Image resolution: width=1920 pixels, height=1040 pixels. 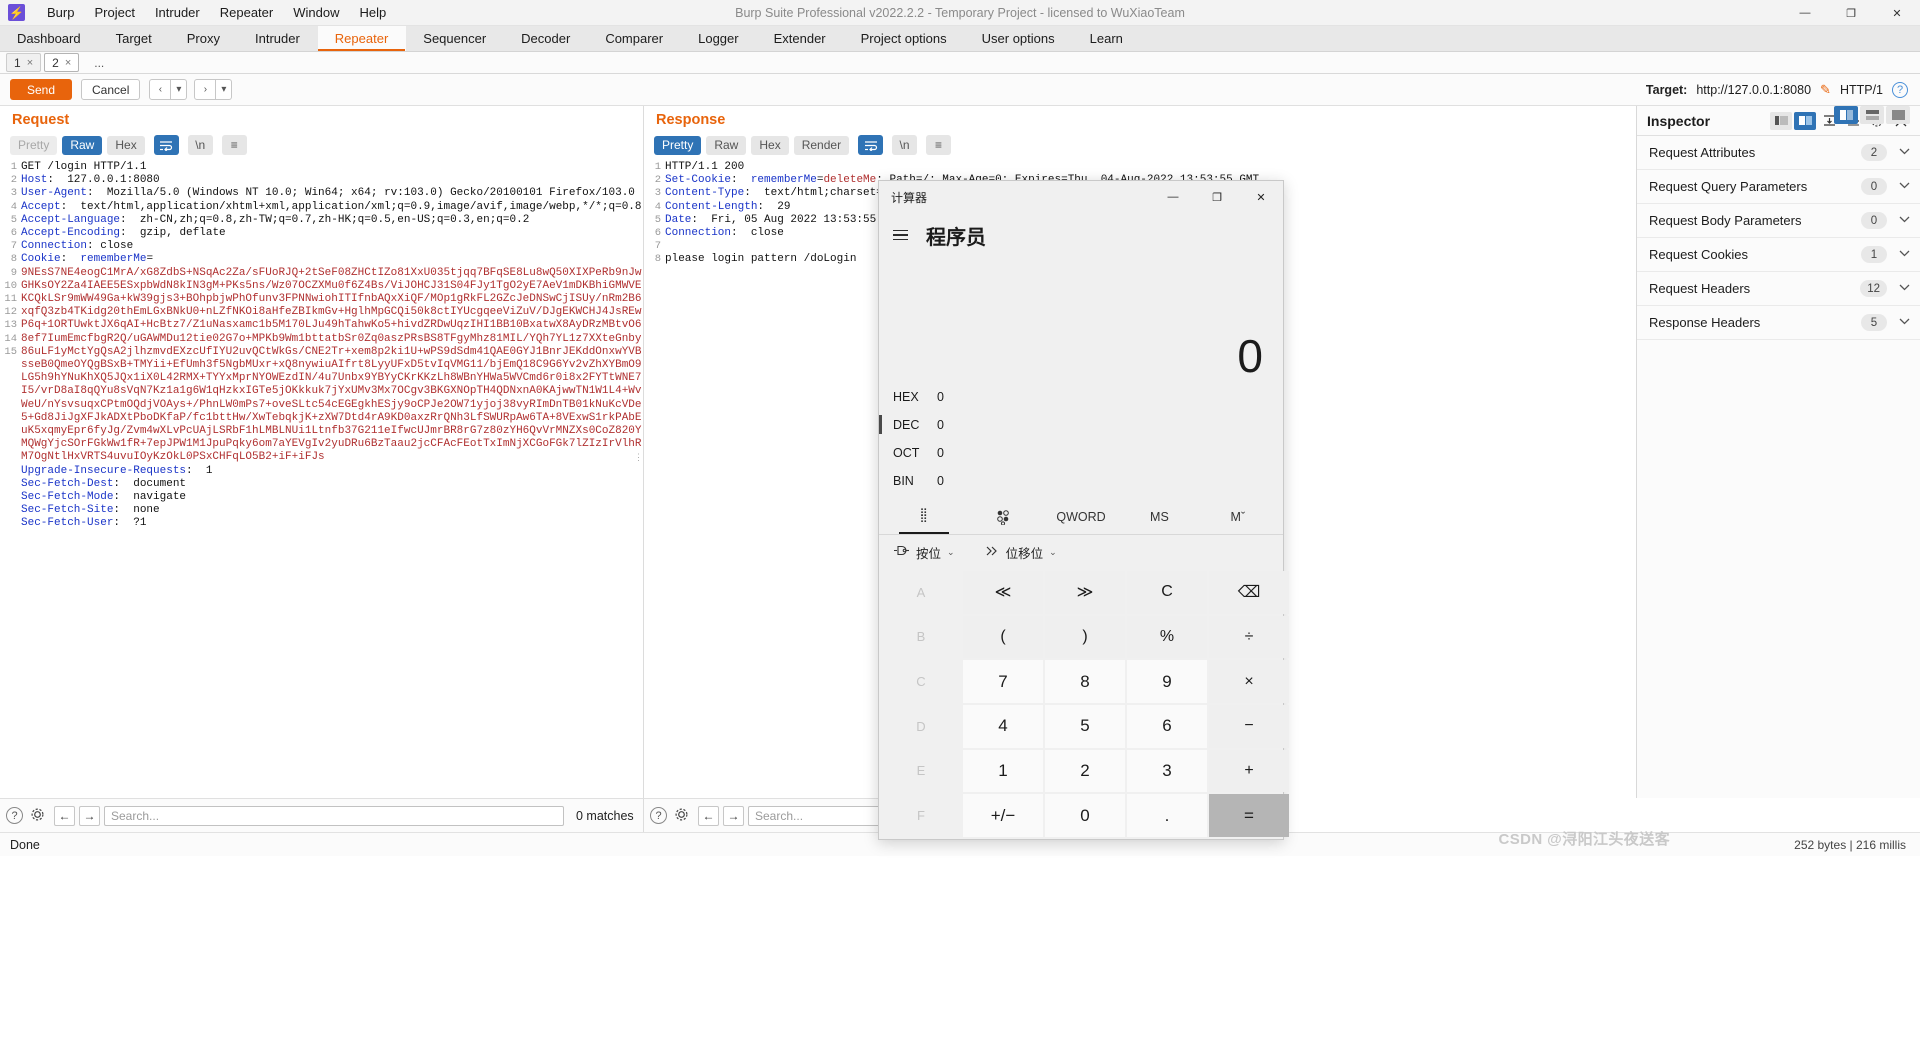 I want to click on request-view-raw: Raw, so click(x=82, y=145).